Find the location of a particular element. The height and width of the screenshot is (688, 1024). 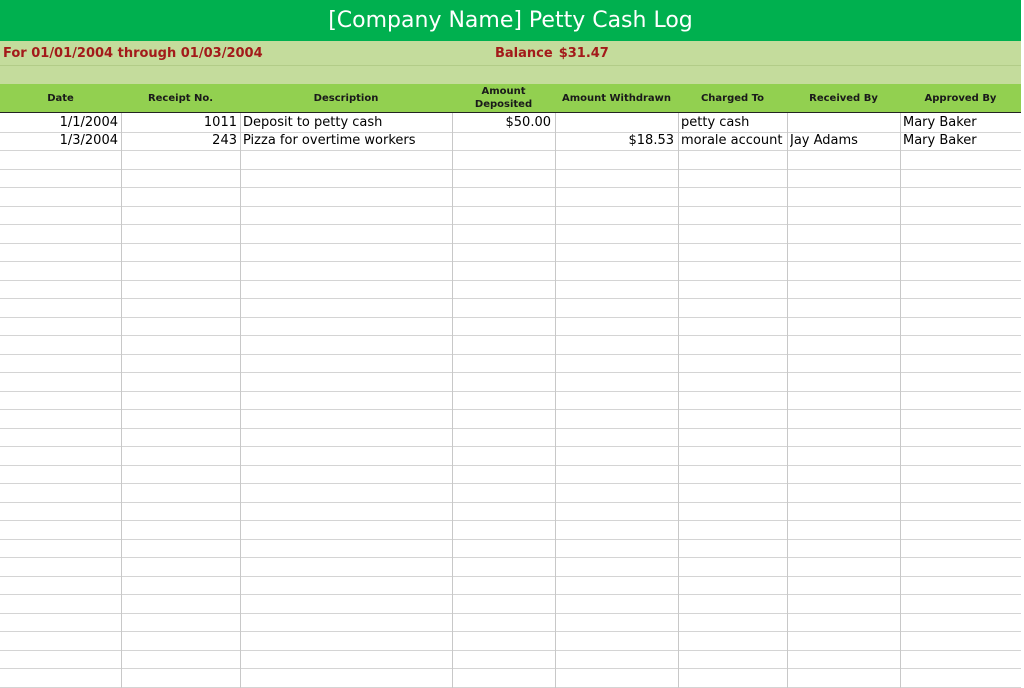

sheet-title: [Company Name] Petty Cash Log is located at coordinates (510, 20).